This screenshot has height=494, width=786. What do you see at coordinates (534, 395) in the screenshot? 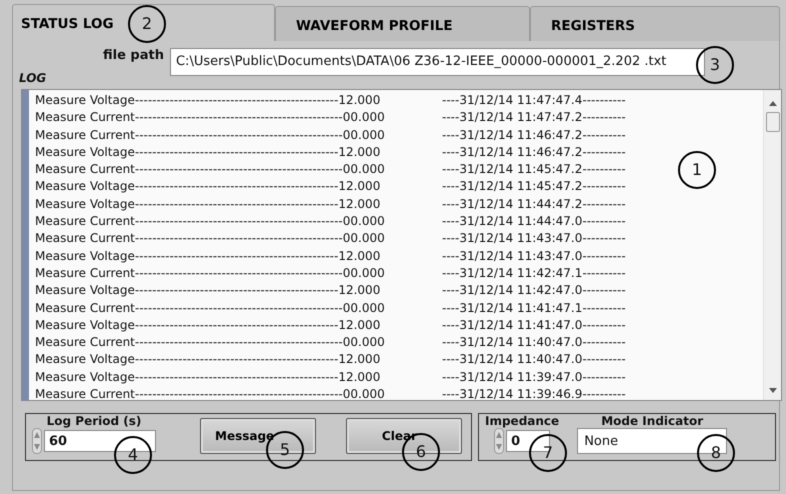
I see `log-timestamp: ----31/12/14 11:39:46.9----------` at bounding box center [534, 395].